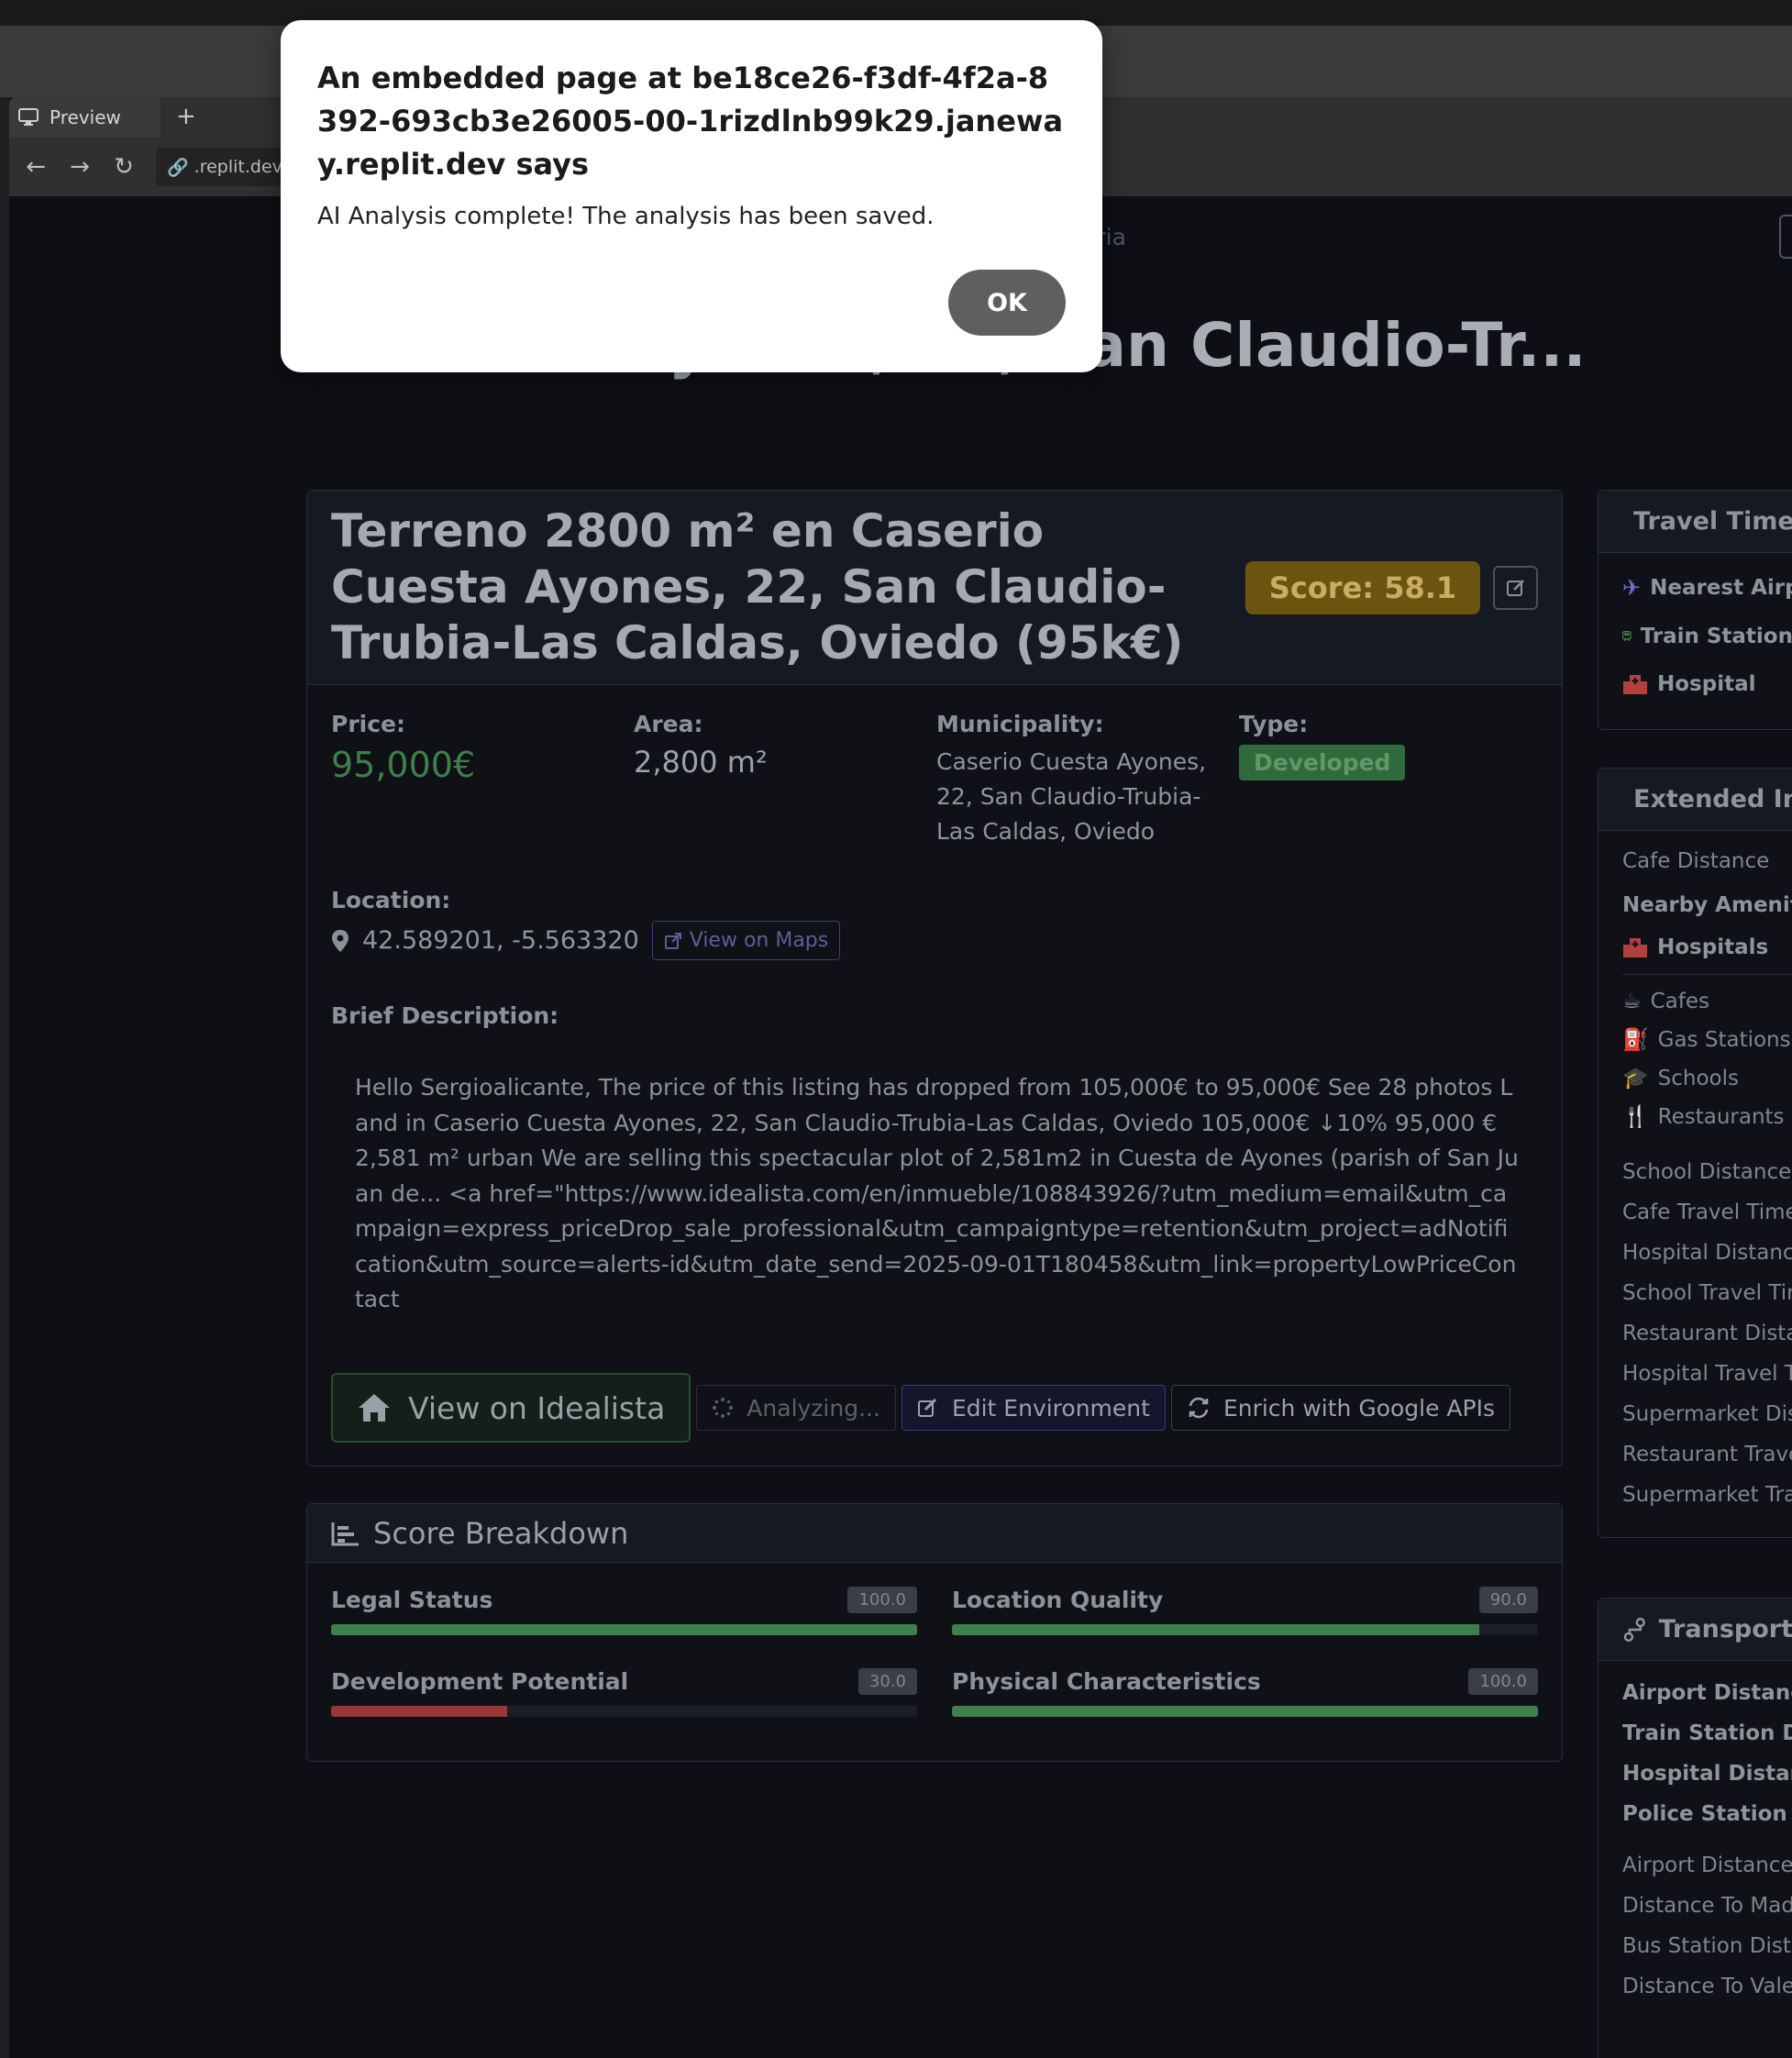 The width and height of the screenshot is (1792, 2058). Describe the element at coordinates (1627, 636) in the screenshot. I see `train-icon` at that location.